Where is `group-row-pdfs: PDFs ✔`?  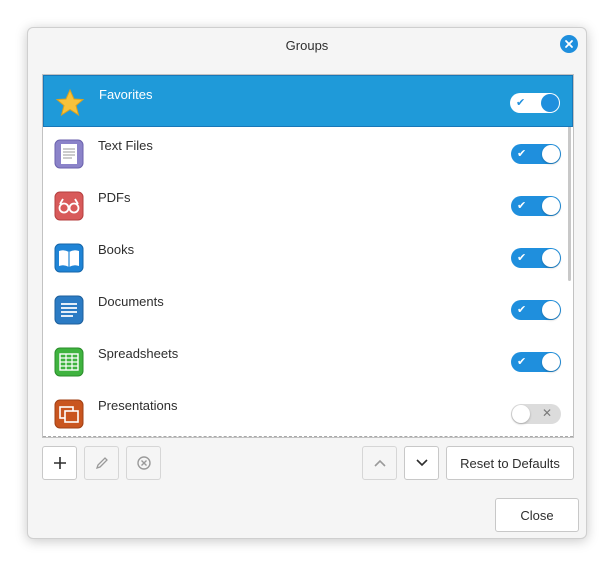 group-row-pdfs: PDFs ✔ is located at coordinates (308, 205).